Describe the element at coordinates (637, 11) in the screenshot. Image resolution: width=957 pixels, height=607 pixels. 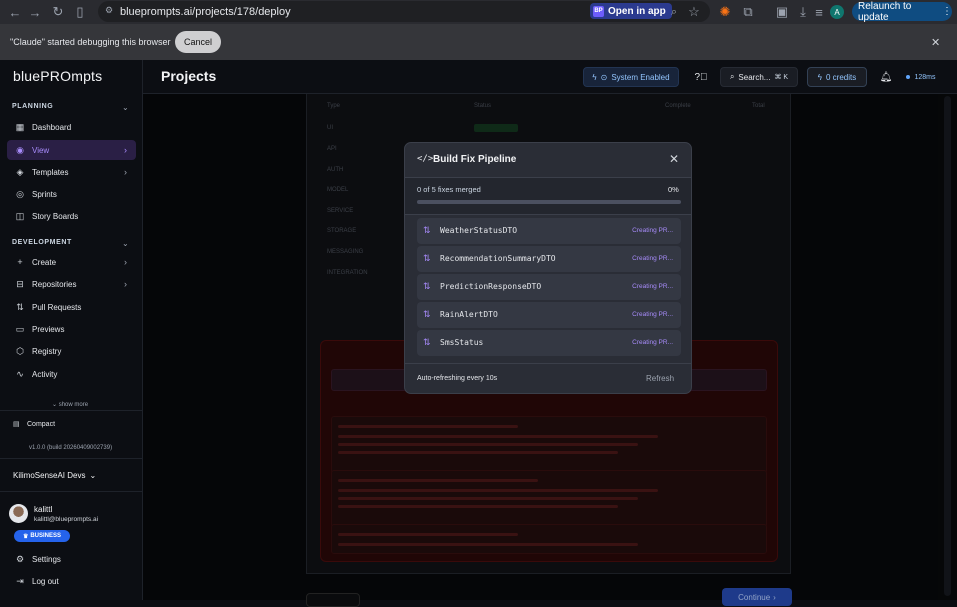
I see `open-in-app-label: Open in app` at that location.